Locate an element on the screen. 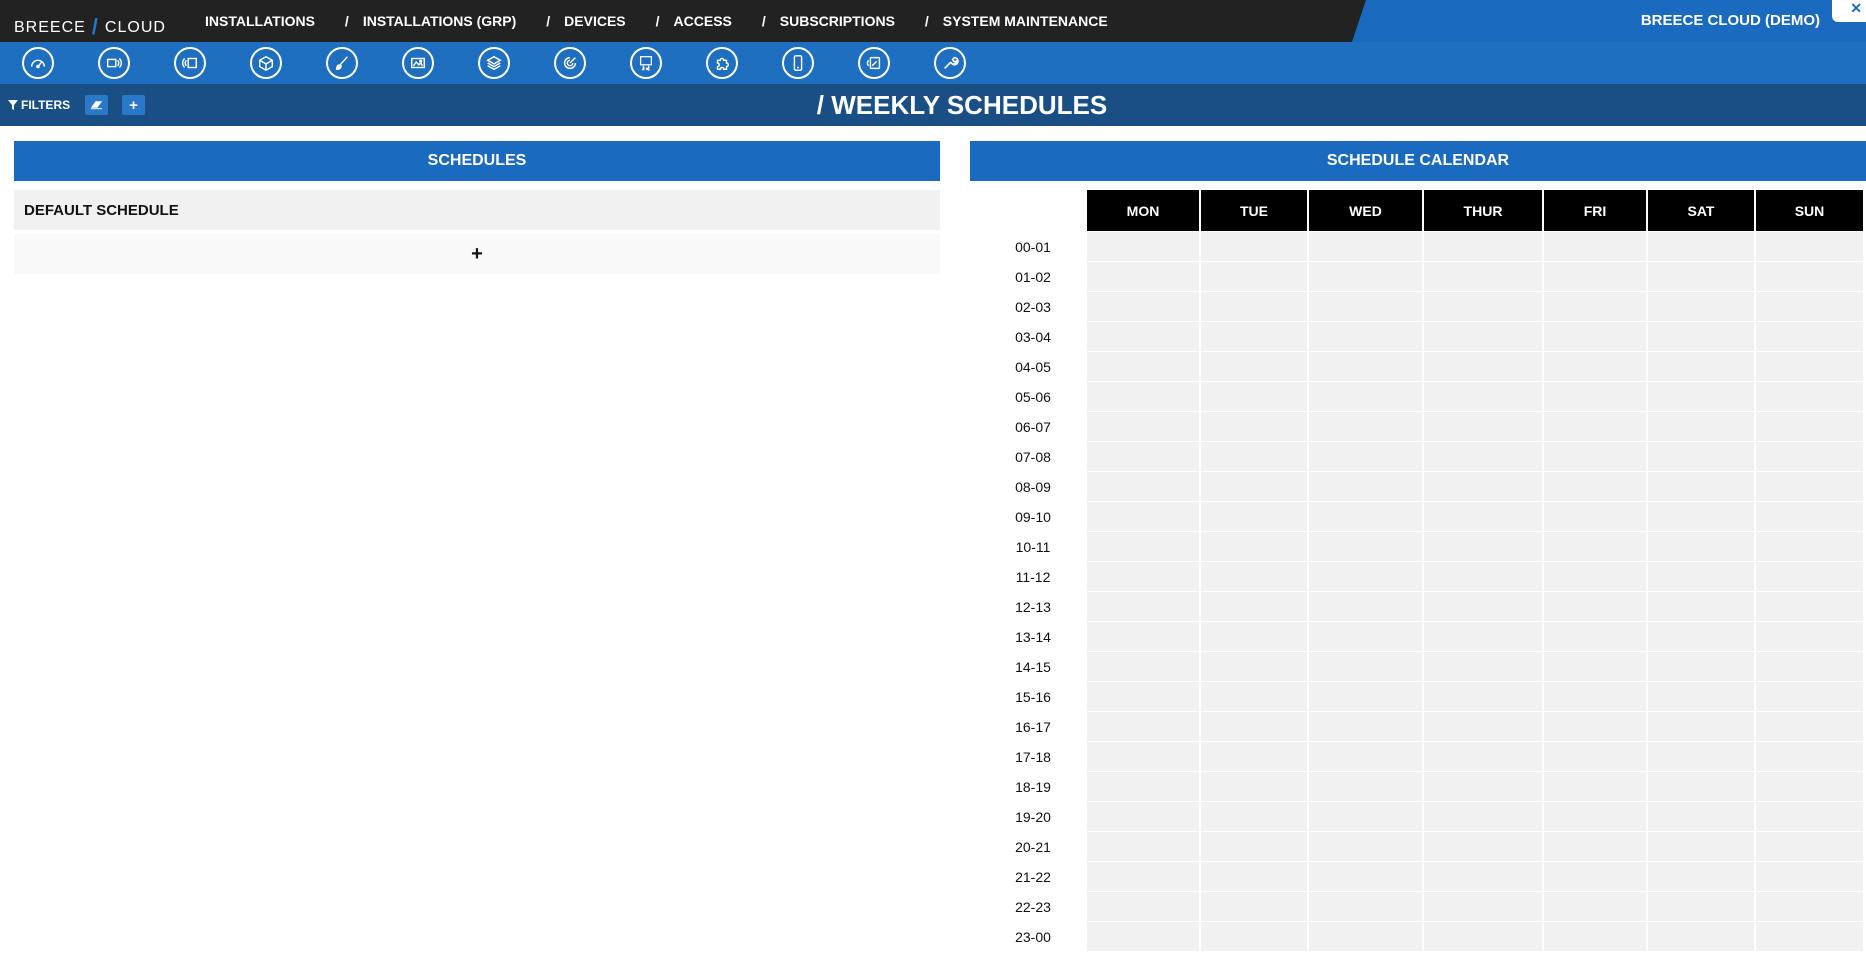 The image size is (1866, 974). add-schedule-button: + is located at coordinates (477, 254).